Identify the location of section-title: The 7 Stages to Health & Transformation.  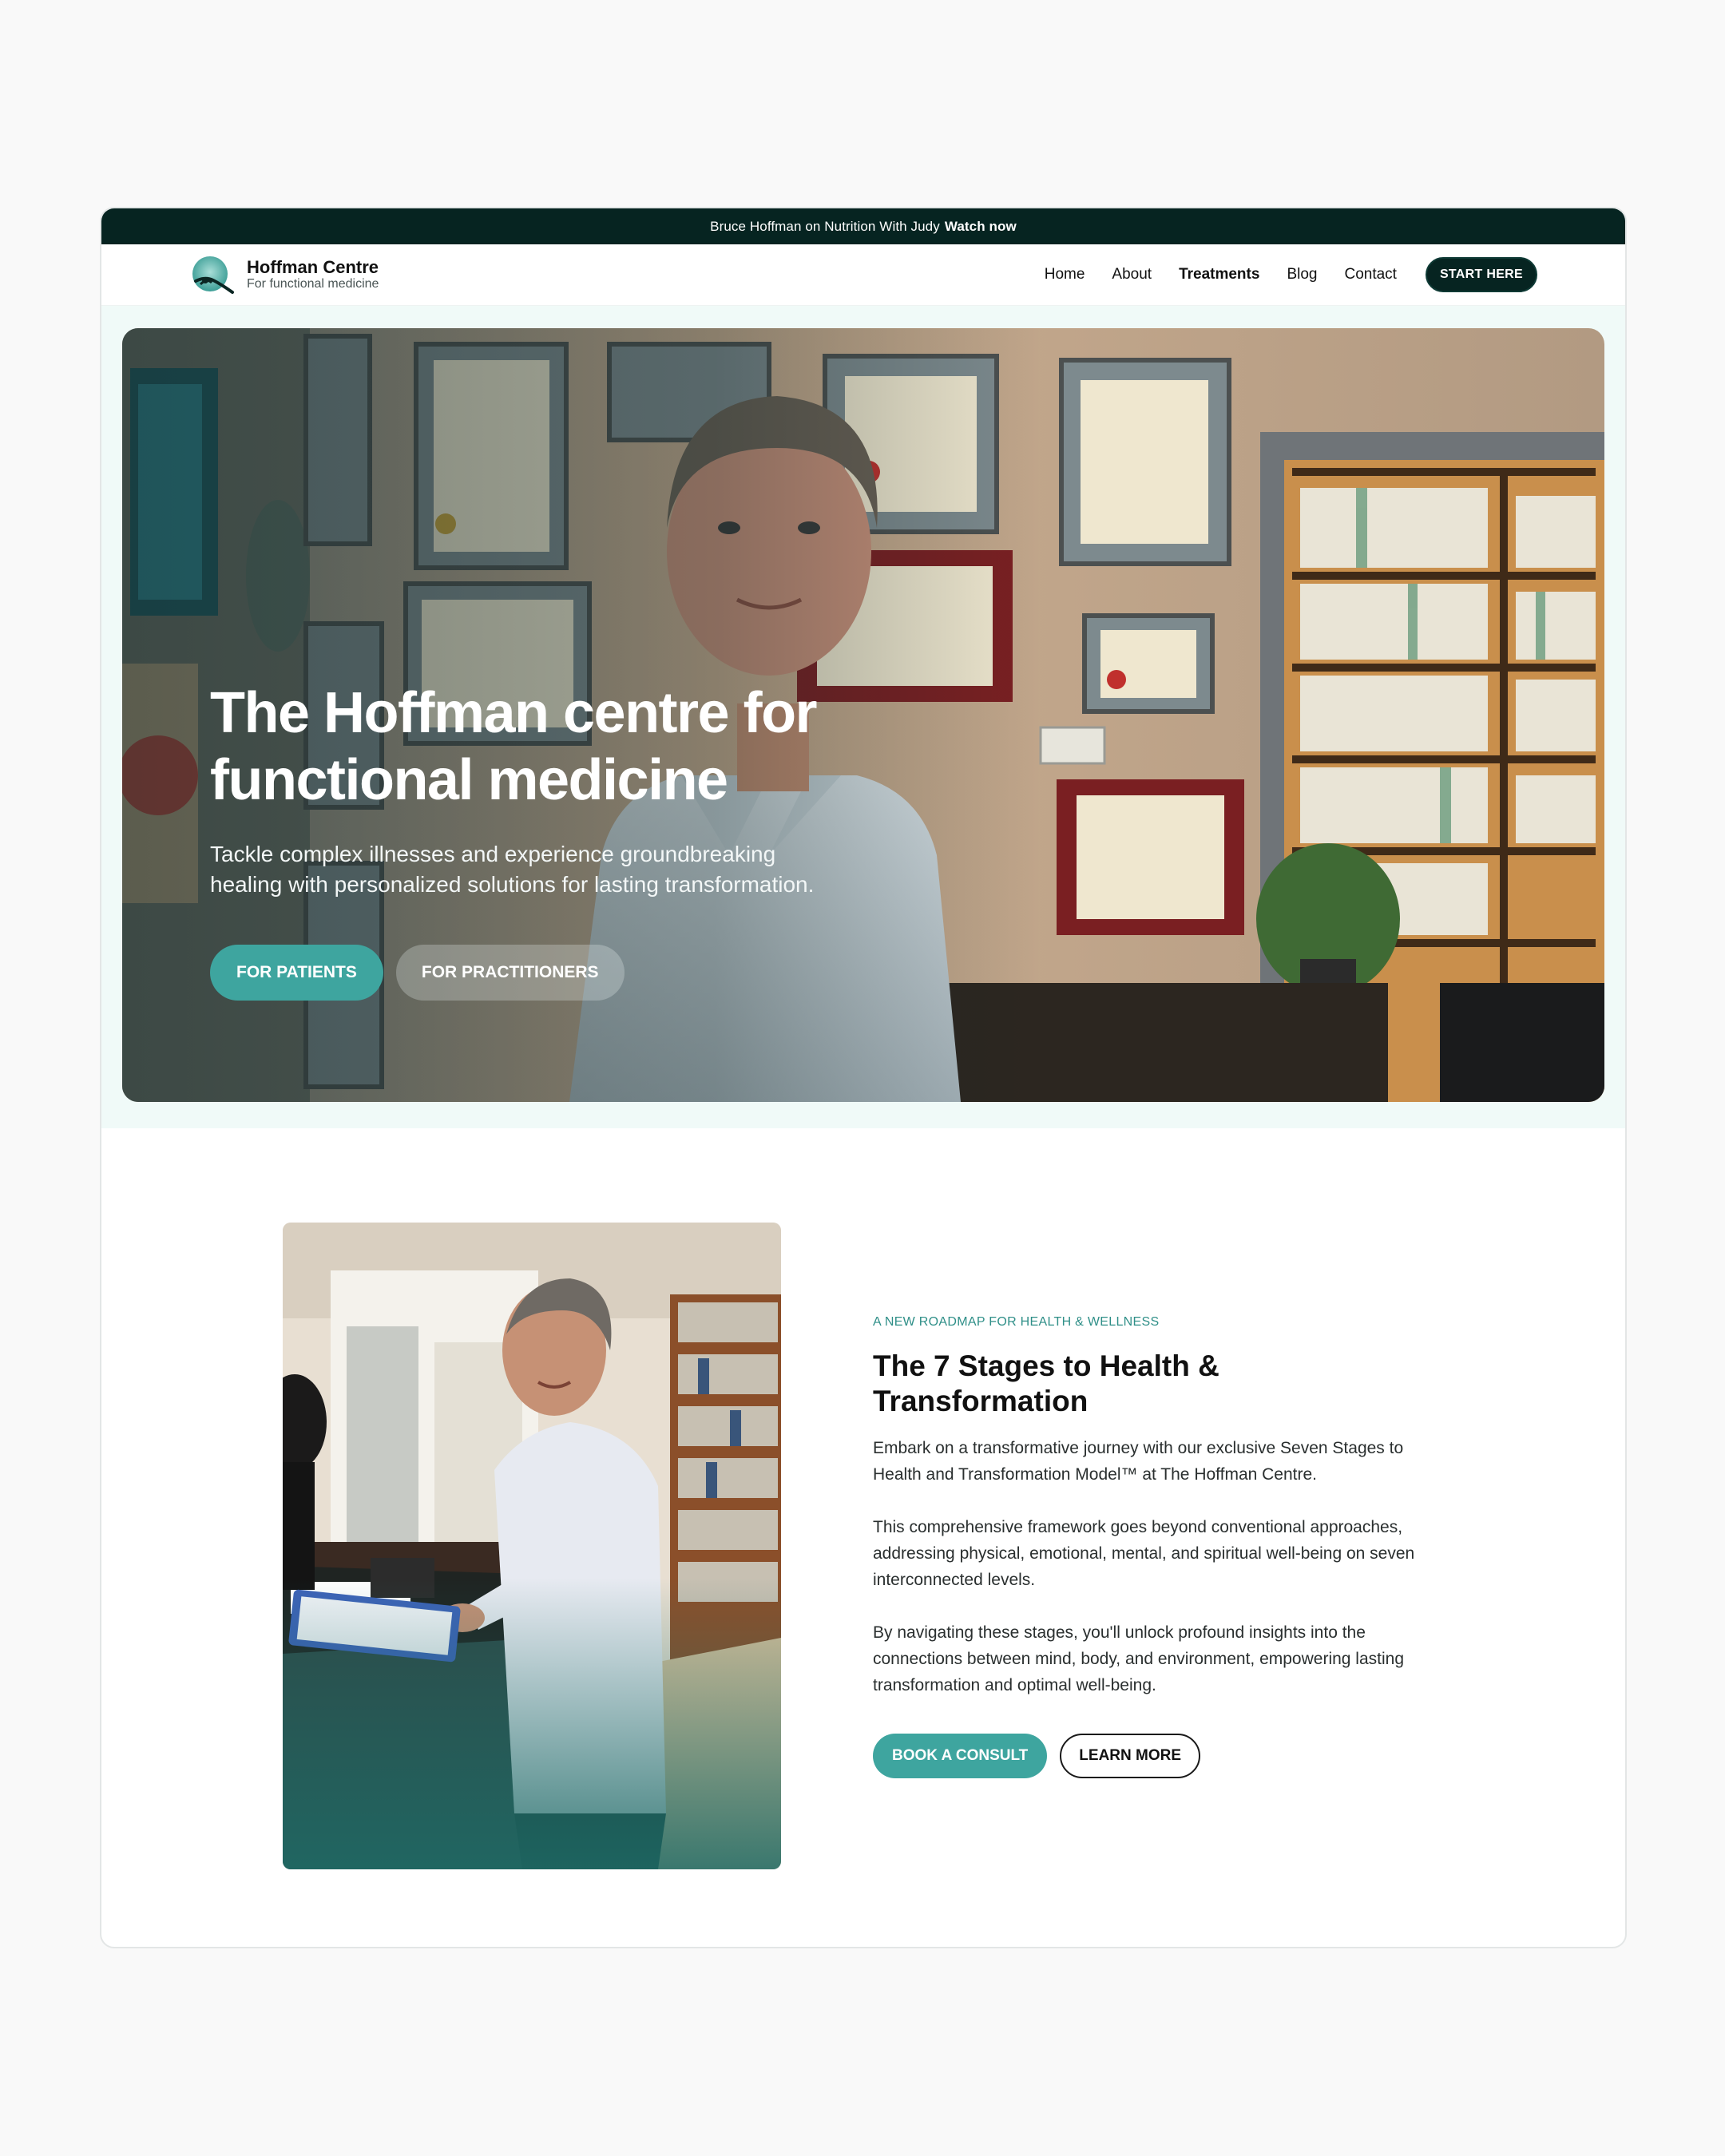
(1046, 1383).